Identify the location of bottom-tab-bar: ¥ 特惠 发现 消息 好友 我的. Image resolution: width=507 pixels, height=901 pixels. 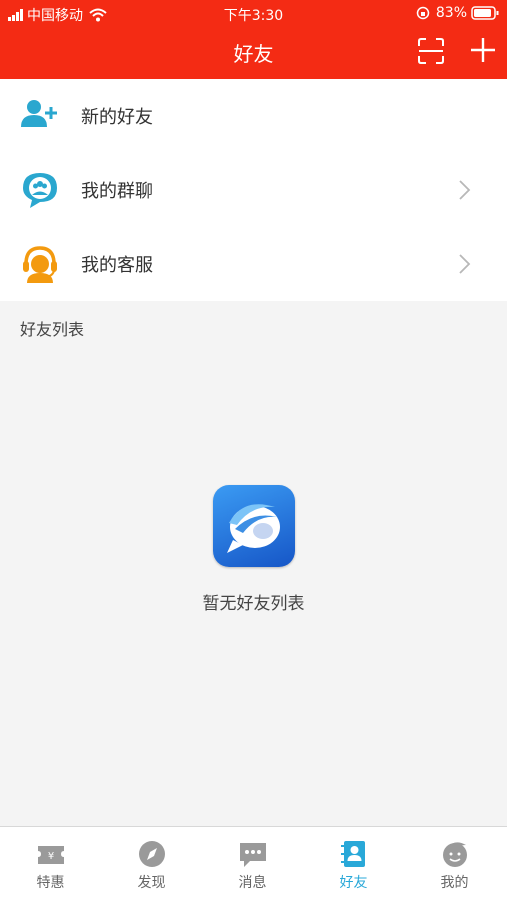
(253, 863).